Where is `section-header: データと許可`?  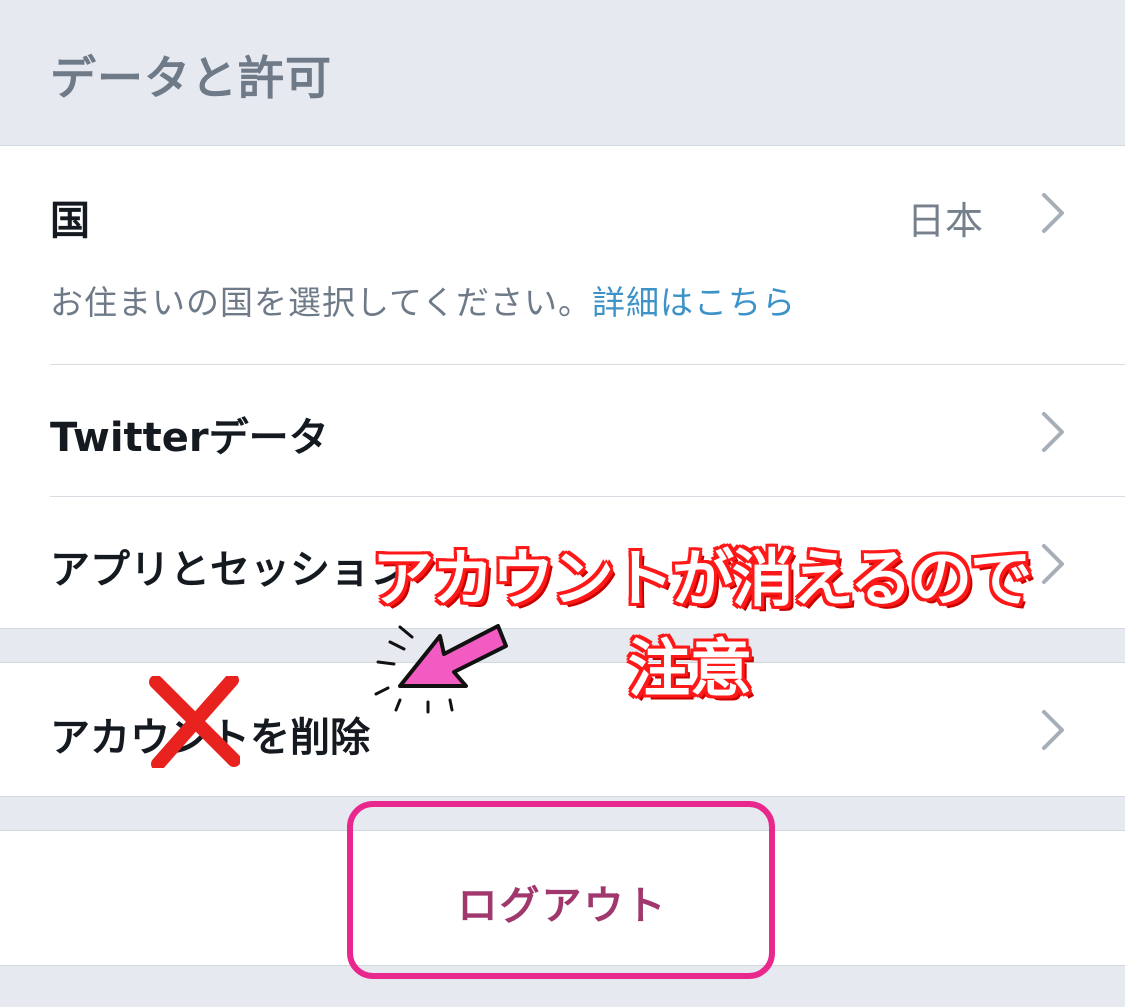
section-header: データと許可 is located at coordinates (562, 73).